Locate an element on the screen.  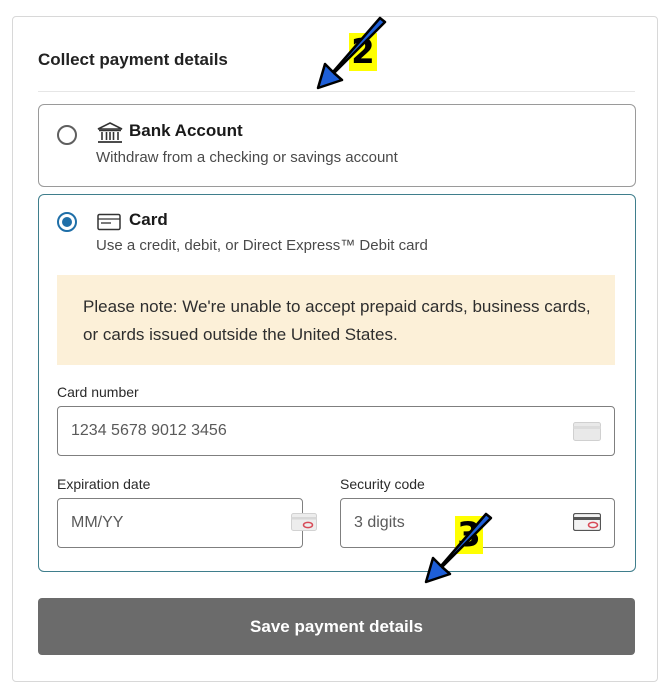
section-title: Collect payment details is located at coordinates (133, 59).